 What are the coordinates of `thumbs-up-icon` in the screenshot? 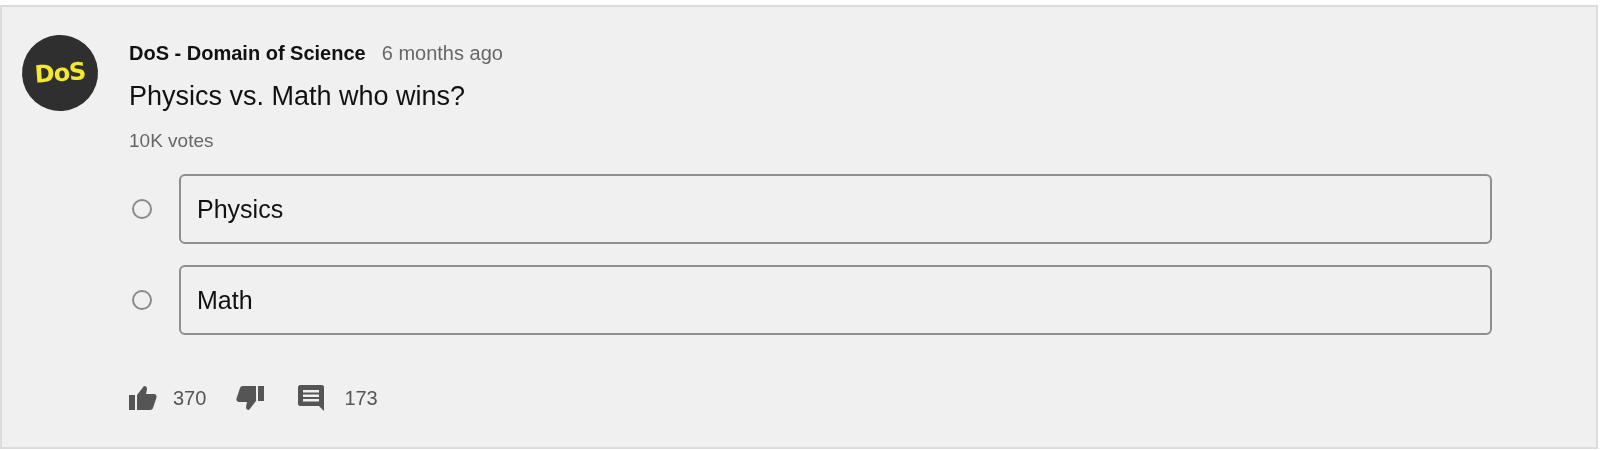 It's located at (143, 398).